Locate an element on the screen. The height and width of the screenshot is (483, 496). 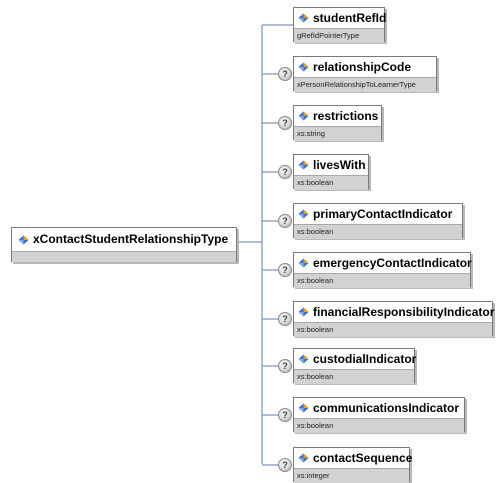
element-header: livesWith is located at coordinates (331, 165).